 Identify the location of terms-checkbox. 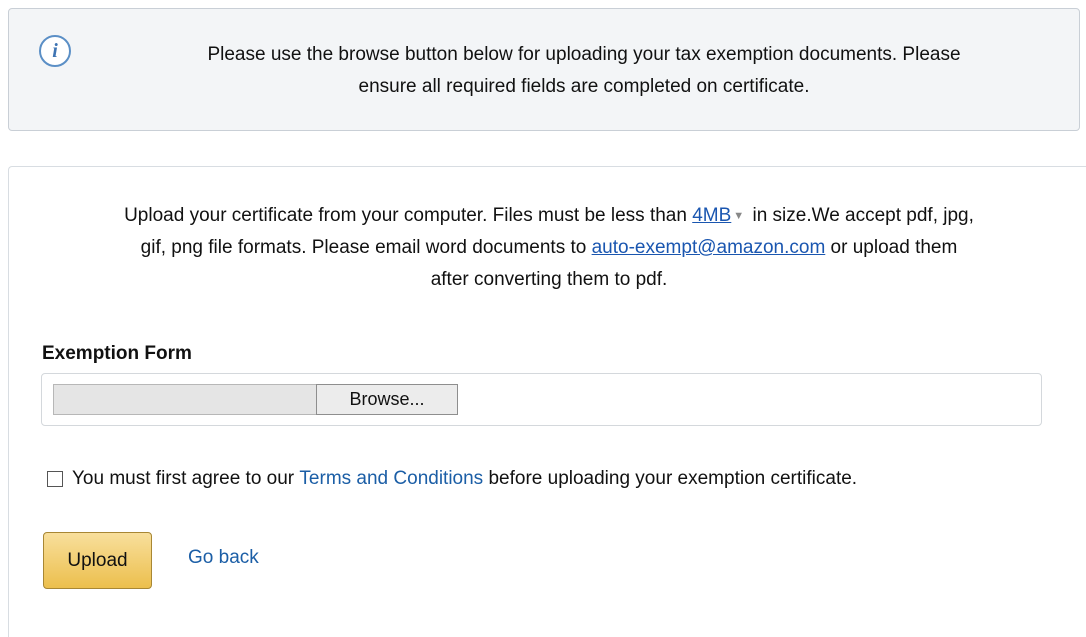
(55, 479).